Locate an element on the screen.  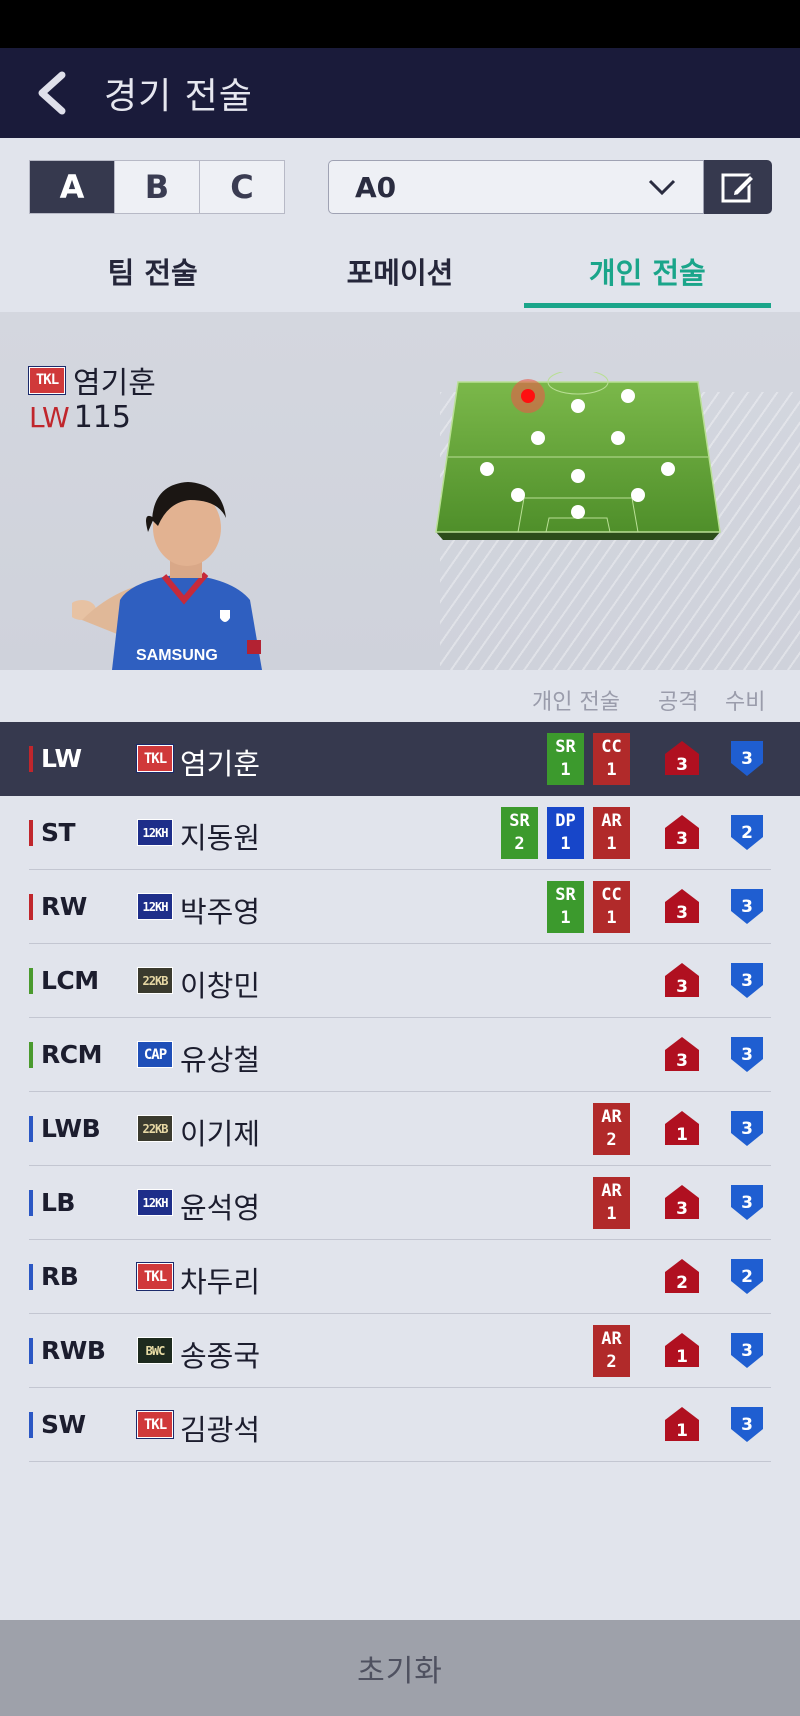
preset-value: A0 is located at coordinates (376, 187).